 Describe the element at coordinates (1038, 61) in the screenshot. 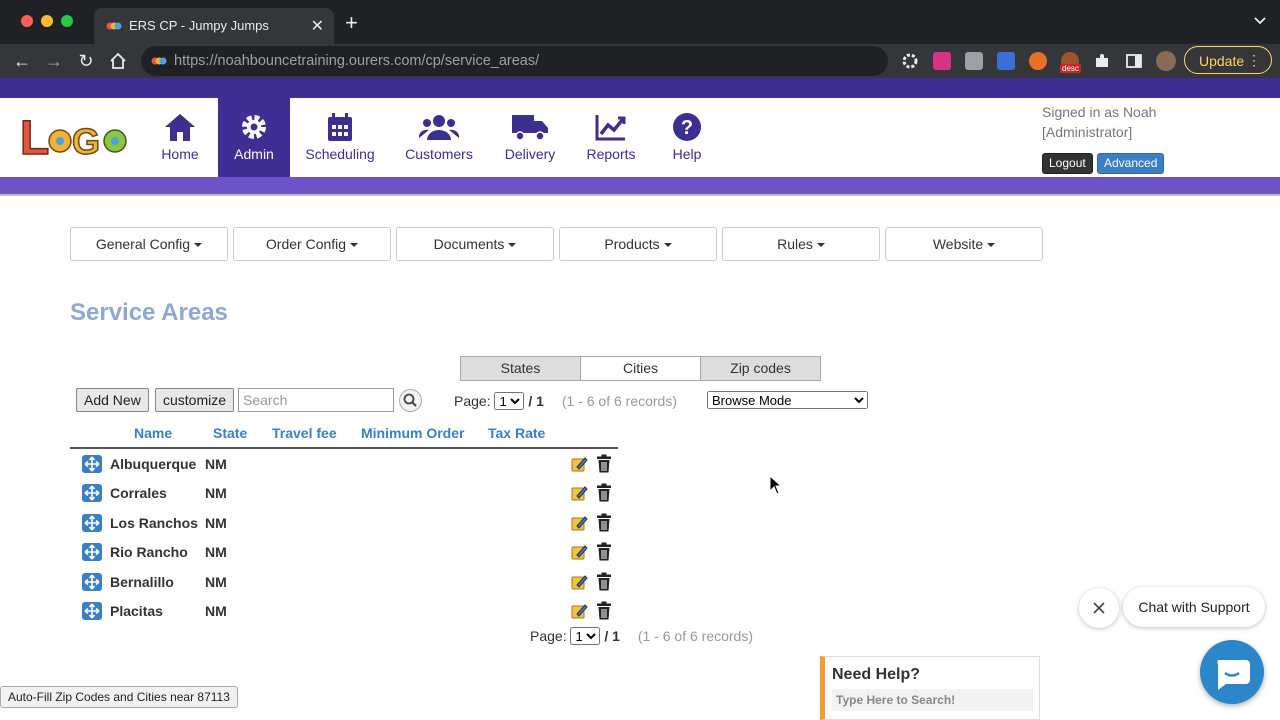

I see `extension-duckduckgo-icon` at that location.